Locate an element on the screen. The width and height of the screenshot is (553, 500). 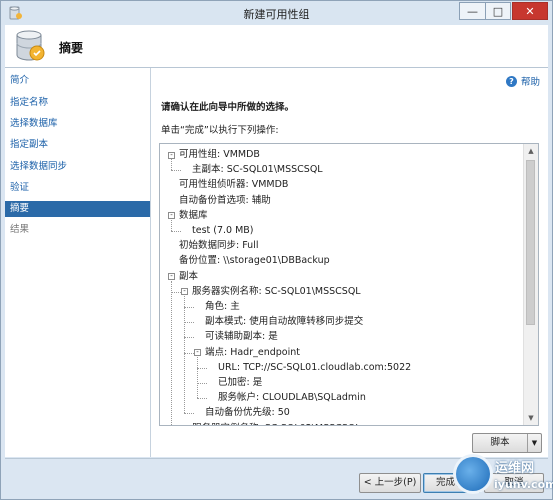
nav-item-intro: 简介 is located at coordinates (77, 81).